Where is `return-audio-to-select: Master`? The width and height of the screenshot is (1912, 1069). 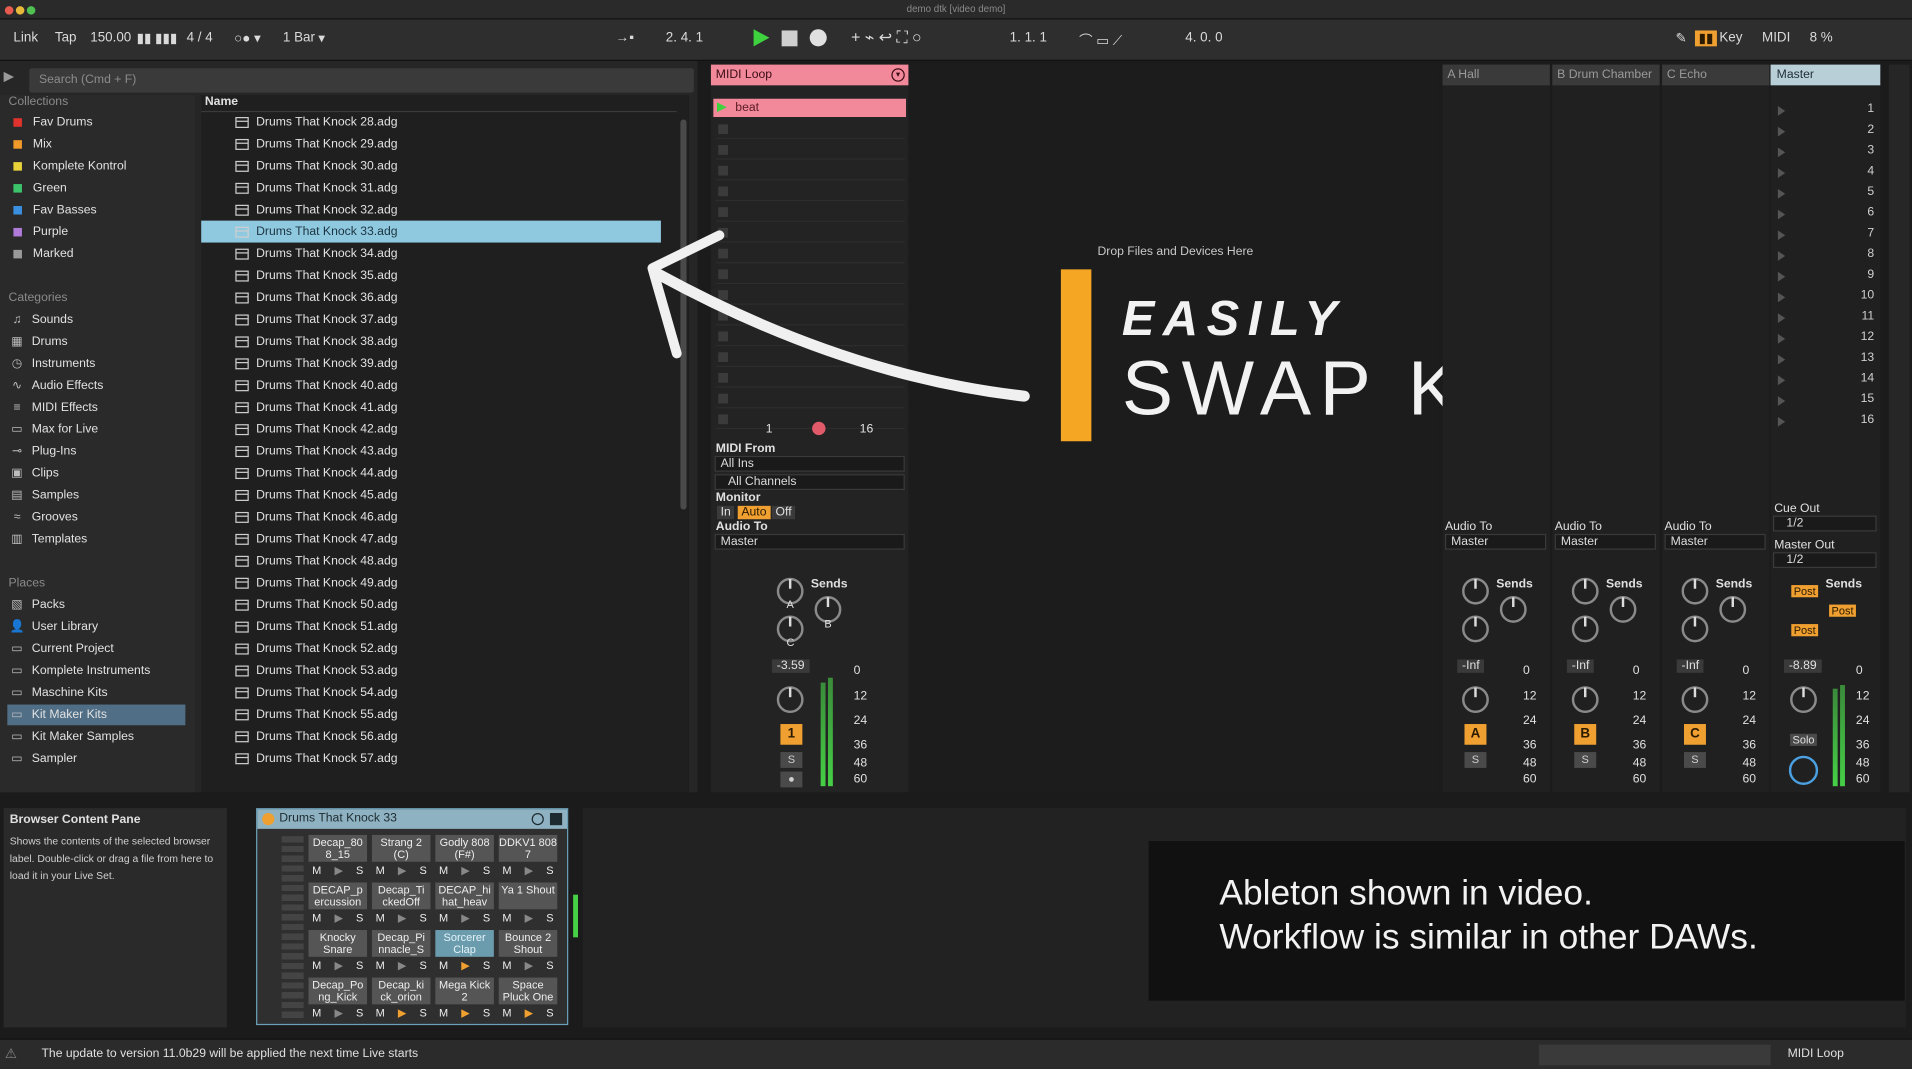 return-audio-to-select: Master is located at coordinates (1605, 541).